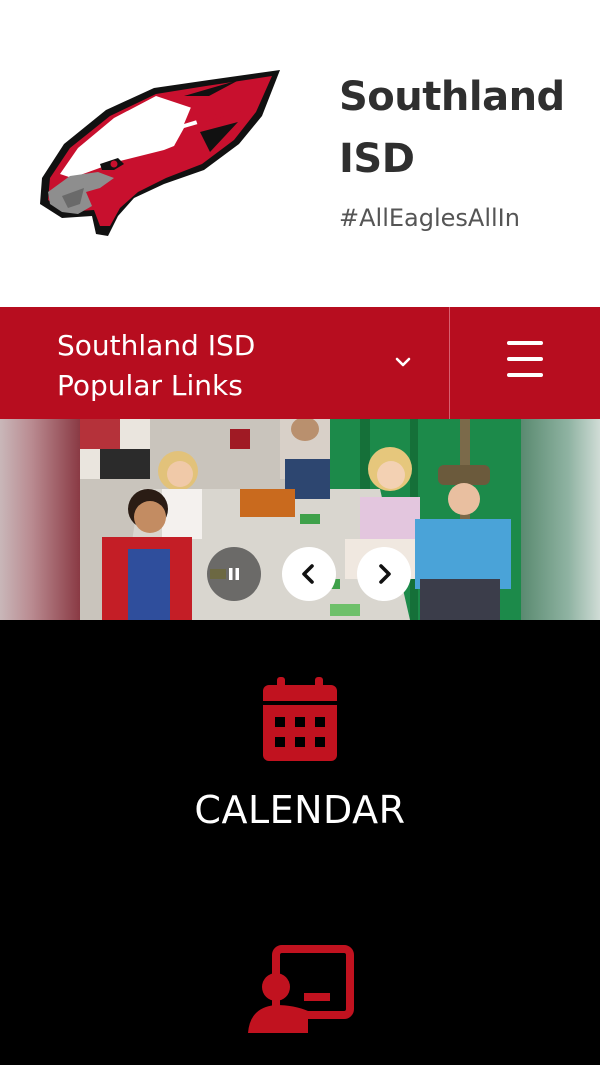 The height and width of the screenshot is (1065, 600). I want to click on quick-link-calendar-label: CALENDAR, so click(300, 810).